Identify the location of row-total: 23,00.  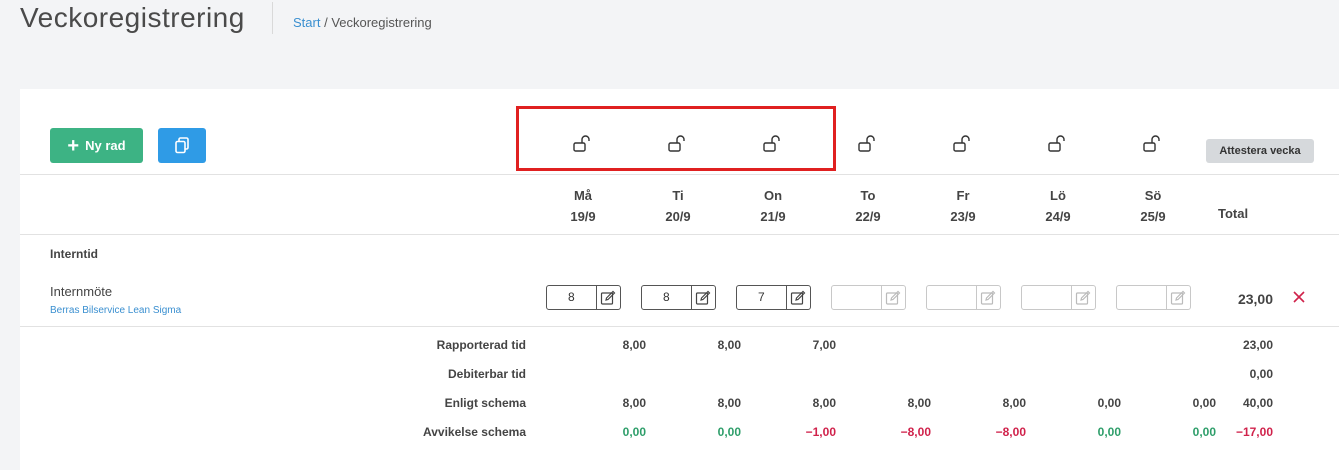
(1255, 299).